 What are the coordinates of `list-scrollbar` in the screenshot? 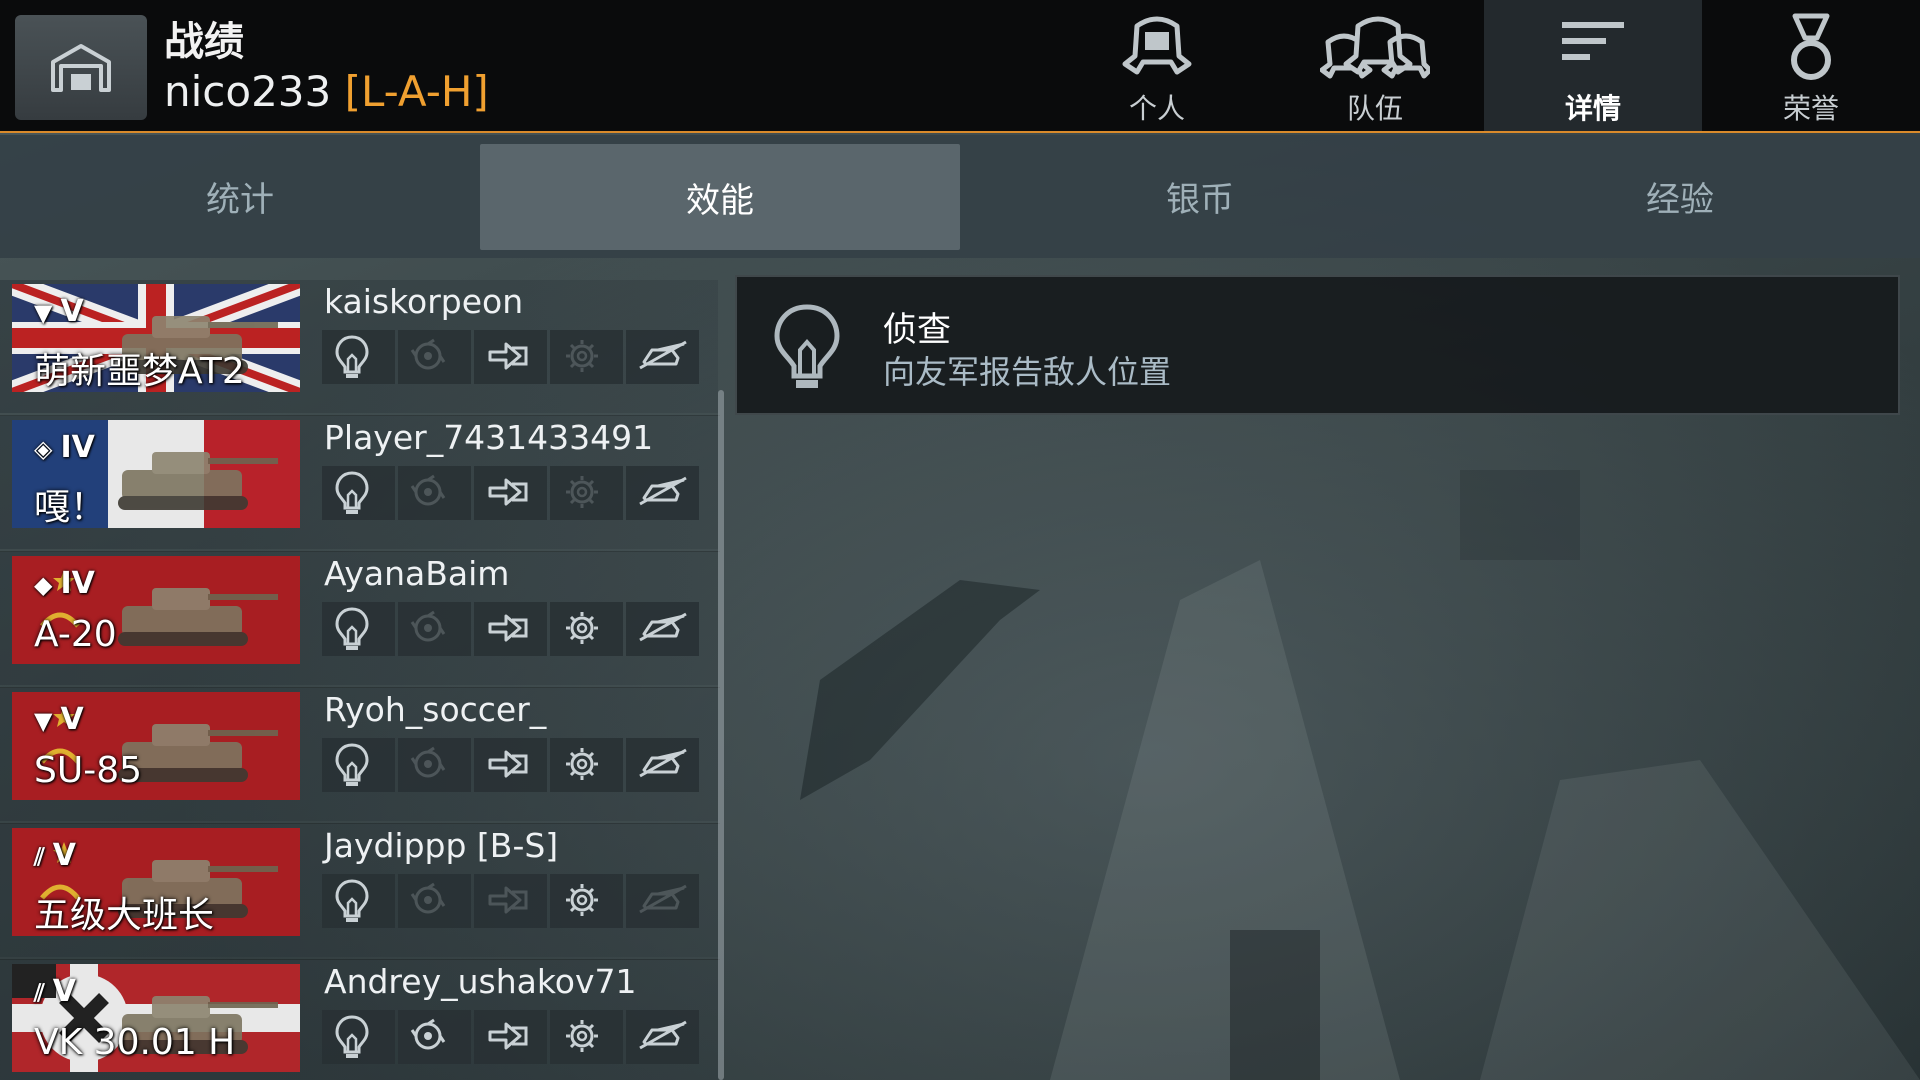 It's located at (721, 735).